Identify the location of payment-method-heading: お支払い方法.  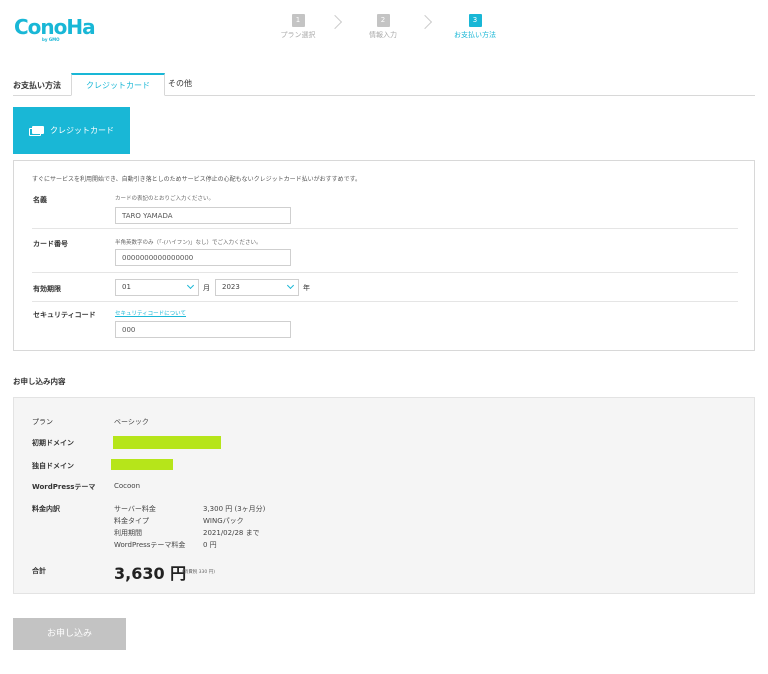
(37, 85).